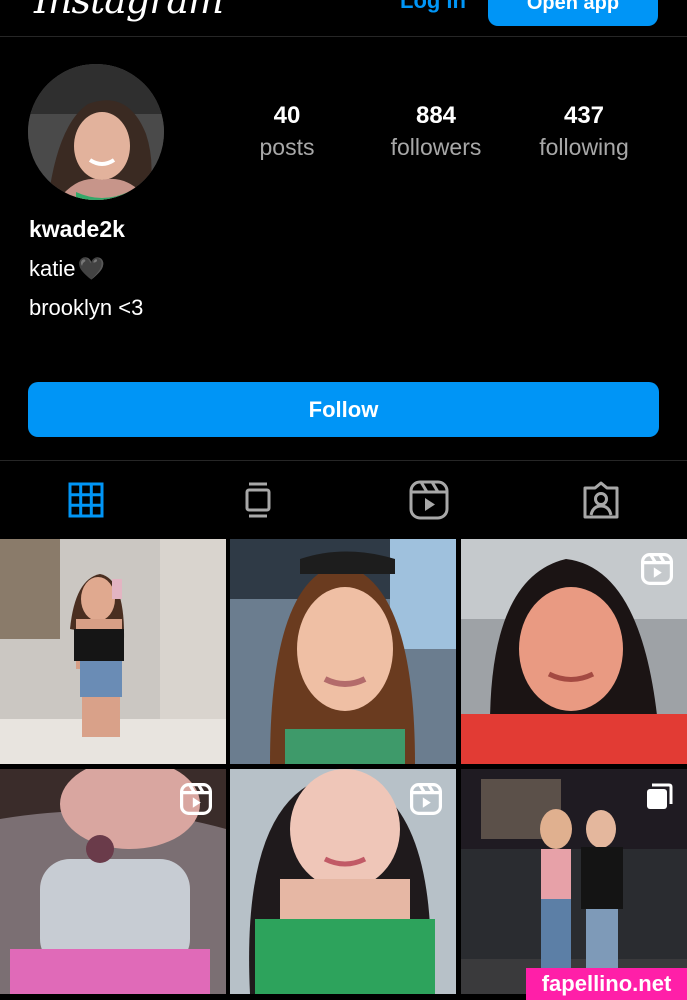 The image size is (687, 1000). Describe the element at coordinates (52, 268) in the screenshot. I see `bio-name: katie` at that location.